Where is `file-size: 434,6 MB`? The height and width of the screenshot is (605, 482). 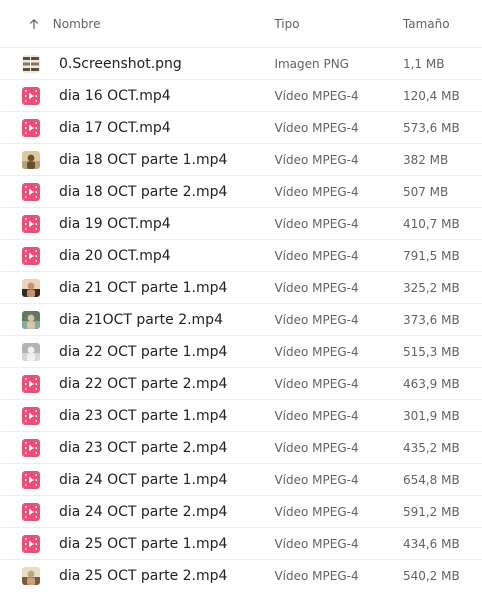 file-size: 434,6 MB is located at coordinates (431, 543).